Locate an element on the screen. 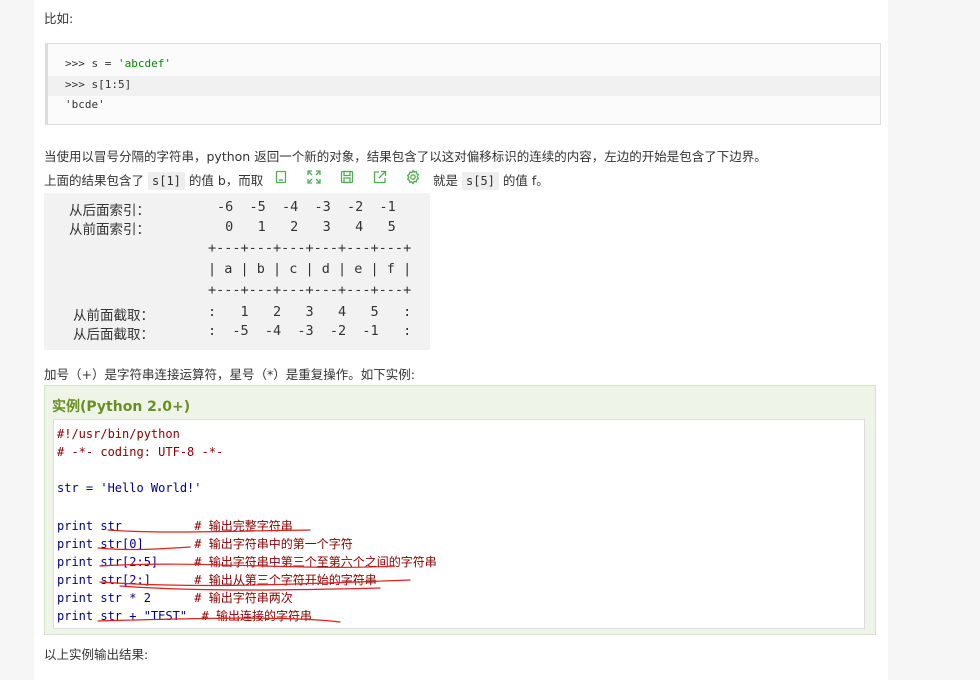  paragraph-slice-result-tail: 就是 s[5] 的值 f。 is located at coordinates (491, 181).